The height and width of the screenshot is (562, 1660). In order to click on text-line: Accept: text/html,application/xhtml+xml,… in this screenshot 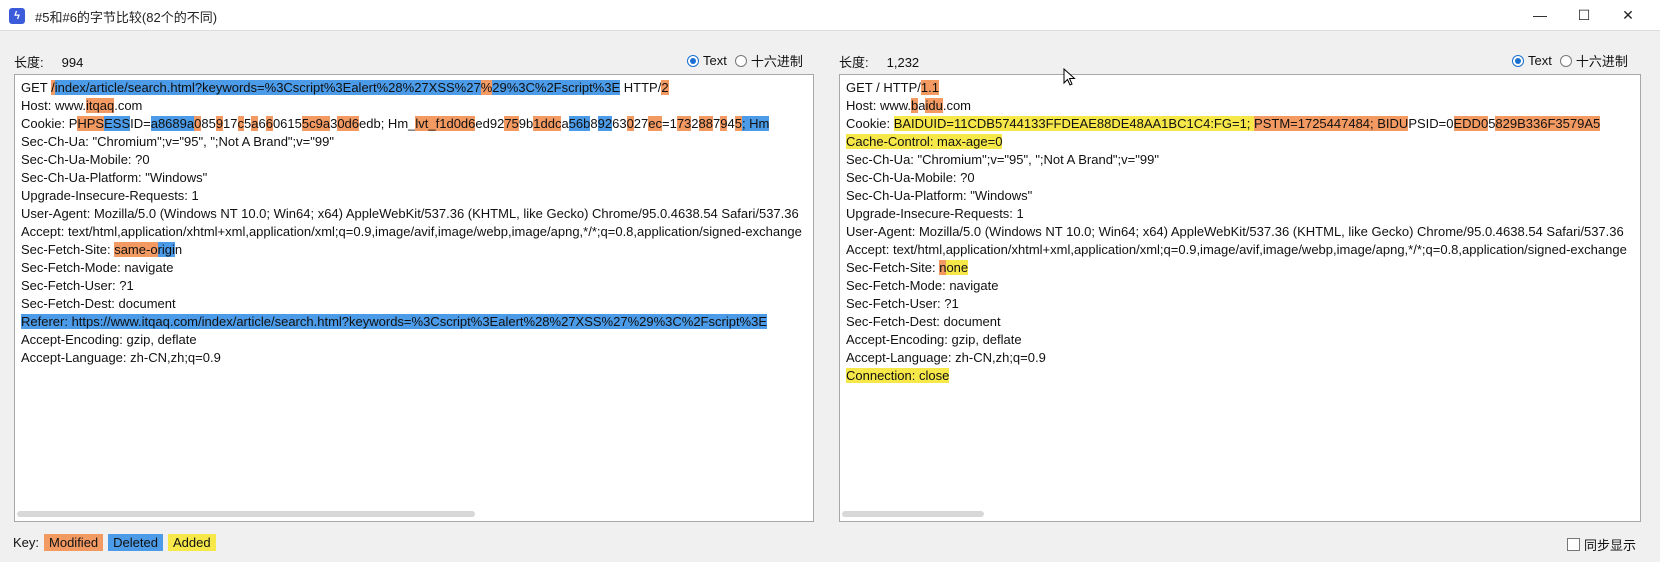, I will do `click(1236, 250)`.